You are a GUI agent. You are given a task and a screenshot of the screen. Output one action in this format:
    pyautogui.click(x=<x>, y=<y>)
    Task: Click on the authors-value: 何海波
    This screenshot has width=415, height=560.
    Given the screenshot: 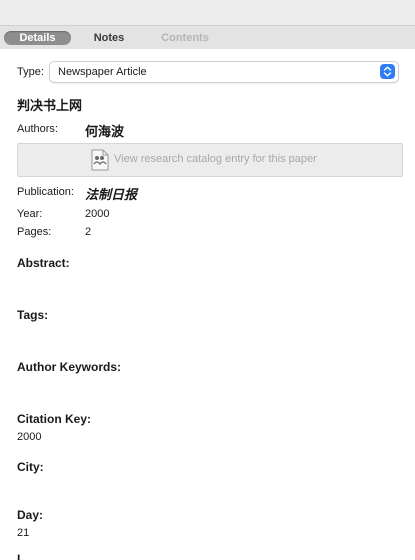 What is the action you would take?
    pyautogui.click(x=104, y=130)
    